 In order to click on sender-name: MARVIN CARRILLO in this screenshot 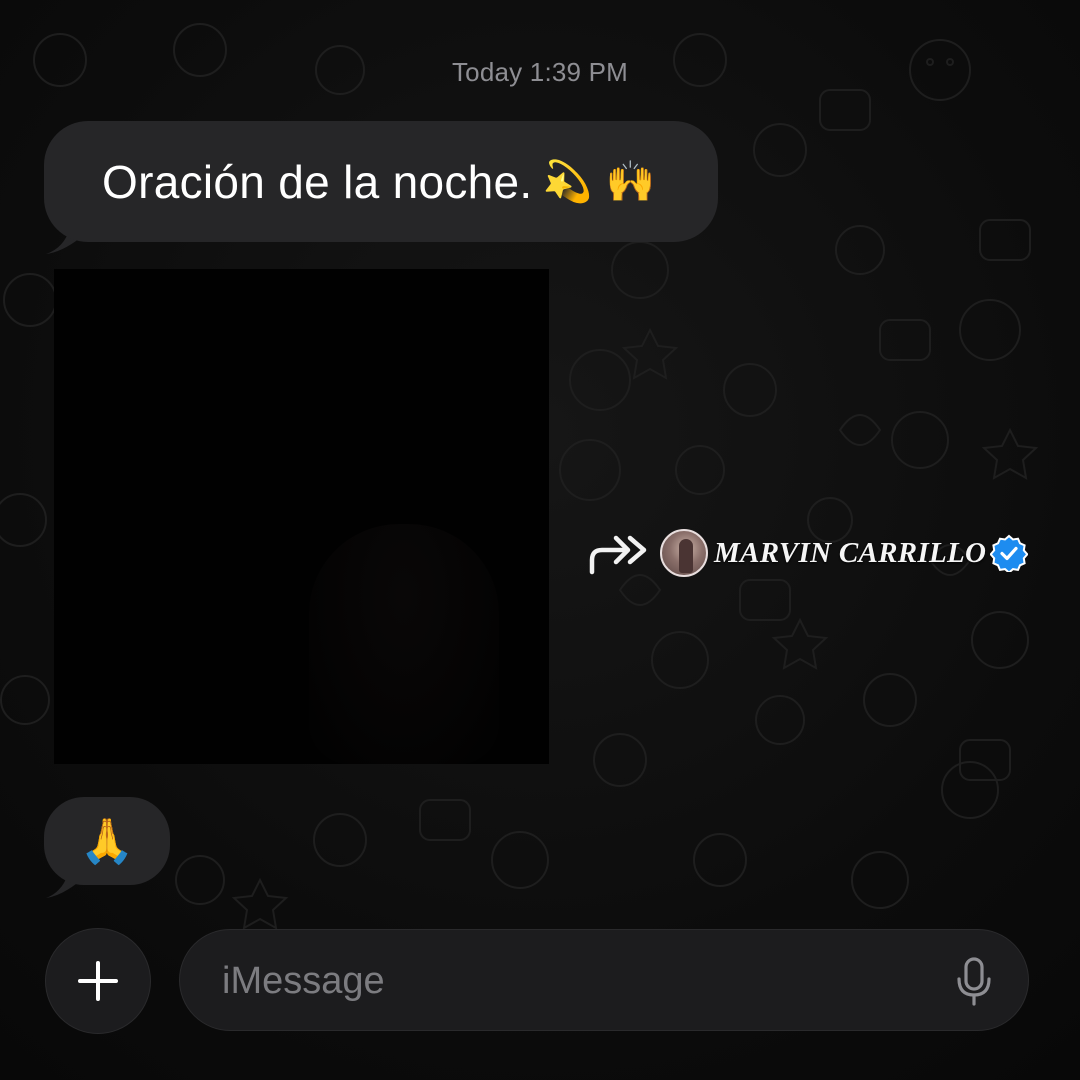, I will do `click(850, 552)`.